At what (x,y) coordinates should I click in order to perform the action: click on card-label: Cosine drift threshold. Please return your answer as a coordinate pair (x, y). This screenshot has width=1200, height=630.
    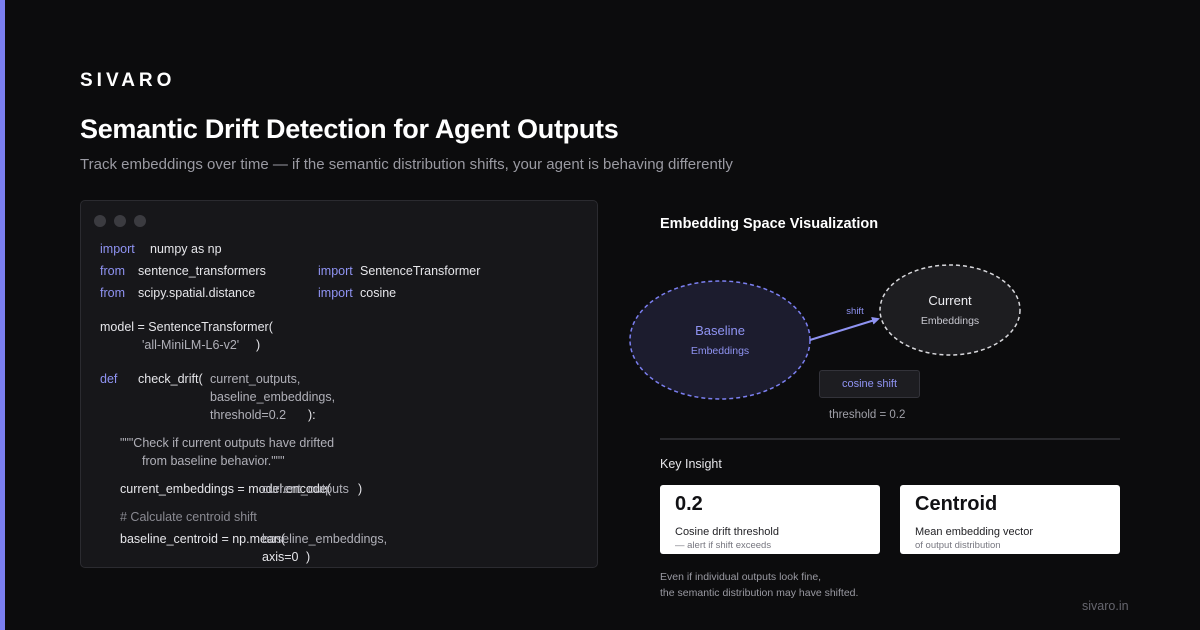
    Looking at the image, I should click on (727, 532).